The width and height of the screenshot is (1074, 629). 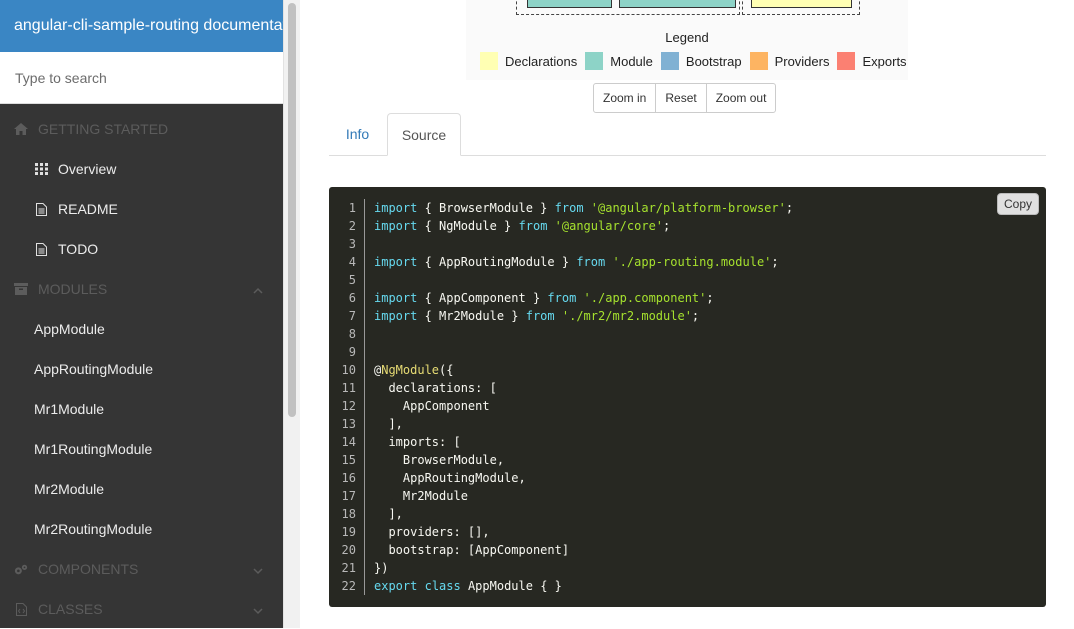 What do you see at coordinates (141, 169) in the screenshot?
I see `sidebar-item-overview: Overview` at bounding box center [141, 169].